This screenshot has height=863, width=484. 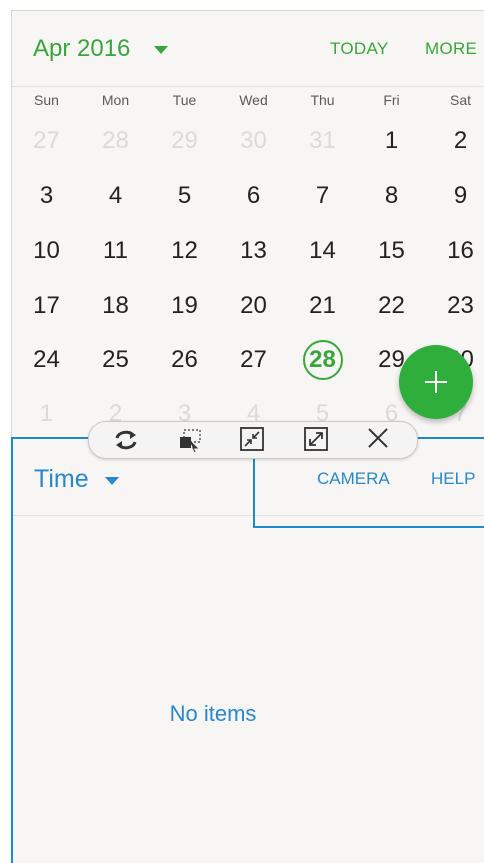 What do you see at coordinates (46, 306) in the screenshot?
I see `calendar-day: 17` at bounding box center [46, 306].